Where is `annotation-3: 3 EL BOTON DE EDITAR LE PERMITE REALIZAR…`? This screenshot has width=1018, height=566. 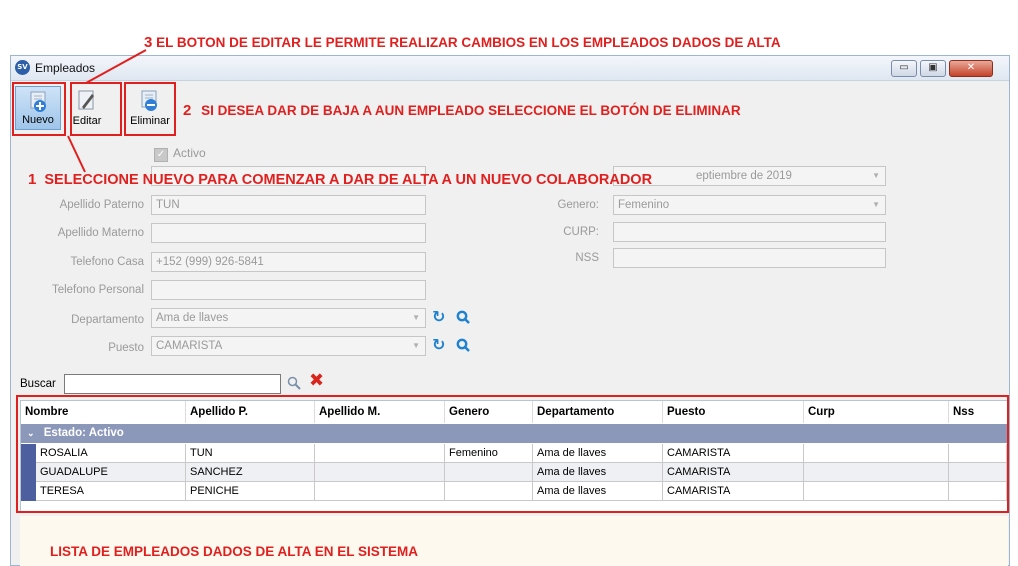
annotation-3: 3 EL BOTON DE EDITAR LE PERMITE REALIZAR… is located at coordinates (462, 42).